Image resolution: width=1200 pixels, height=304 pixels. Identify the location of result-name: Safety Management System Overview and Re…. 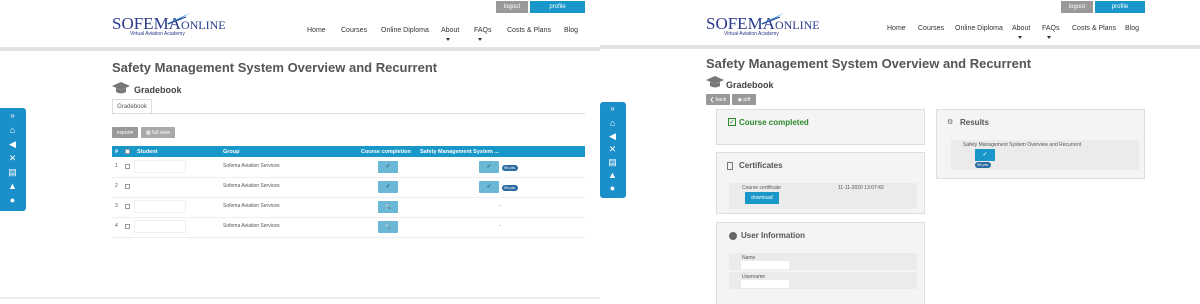
(1022, 145).